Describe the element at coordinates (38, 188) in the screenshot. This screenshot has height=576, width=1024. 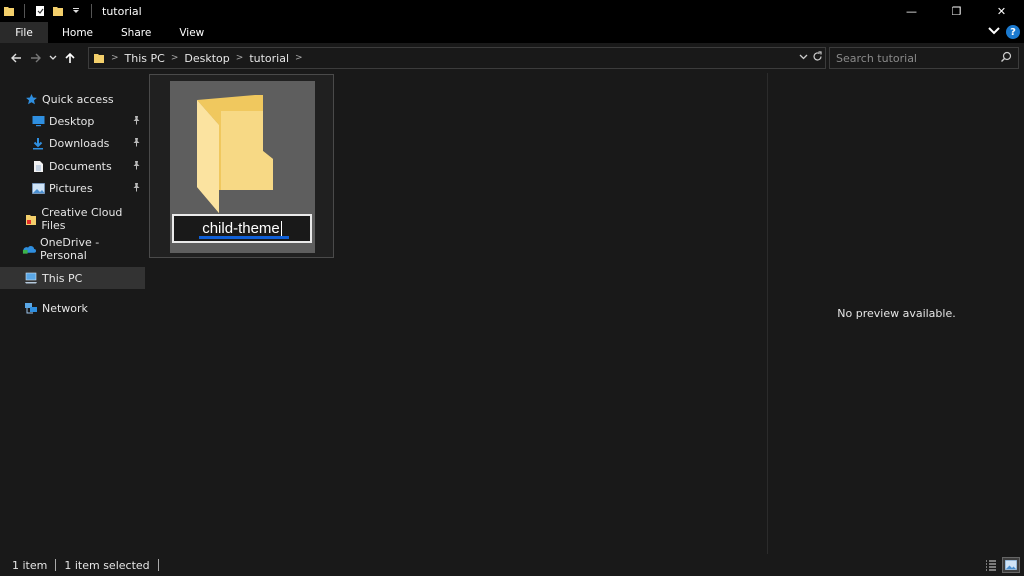
I see `pictures-icon` at that location.